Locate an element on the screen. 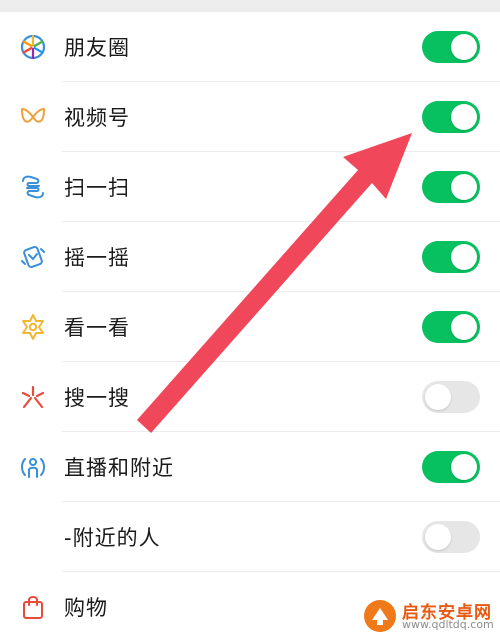  setting-row-shake: 摇一摇 is located at coordinates (250, 257).